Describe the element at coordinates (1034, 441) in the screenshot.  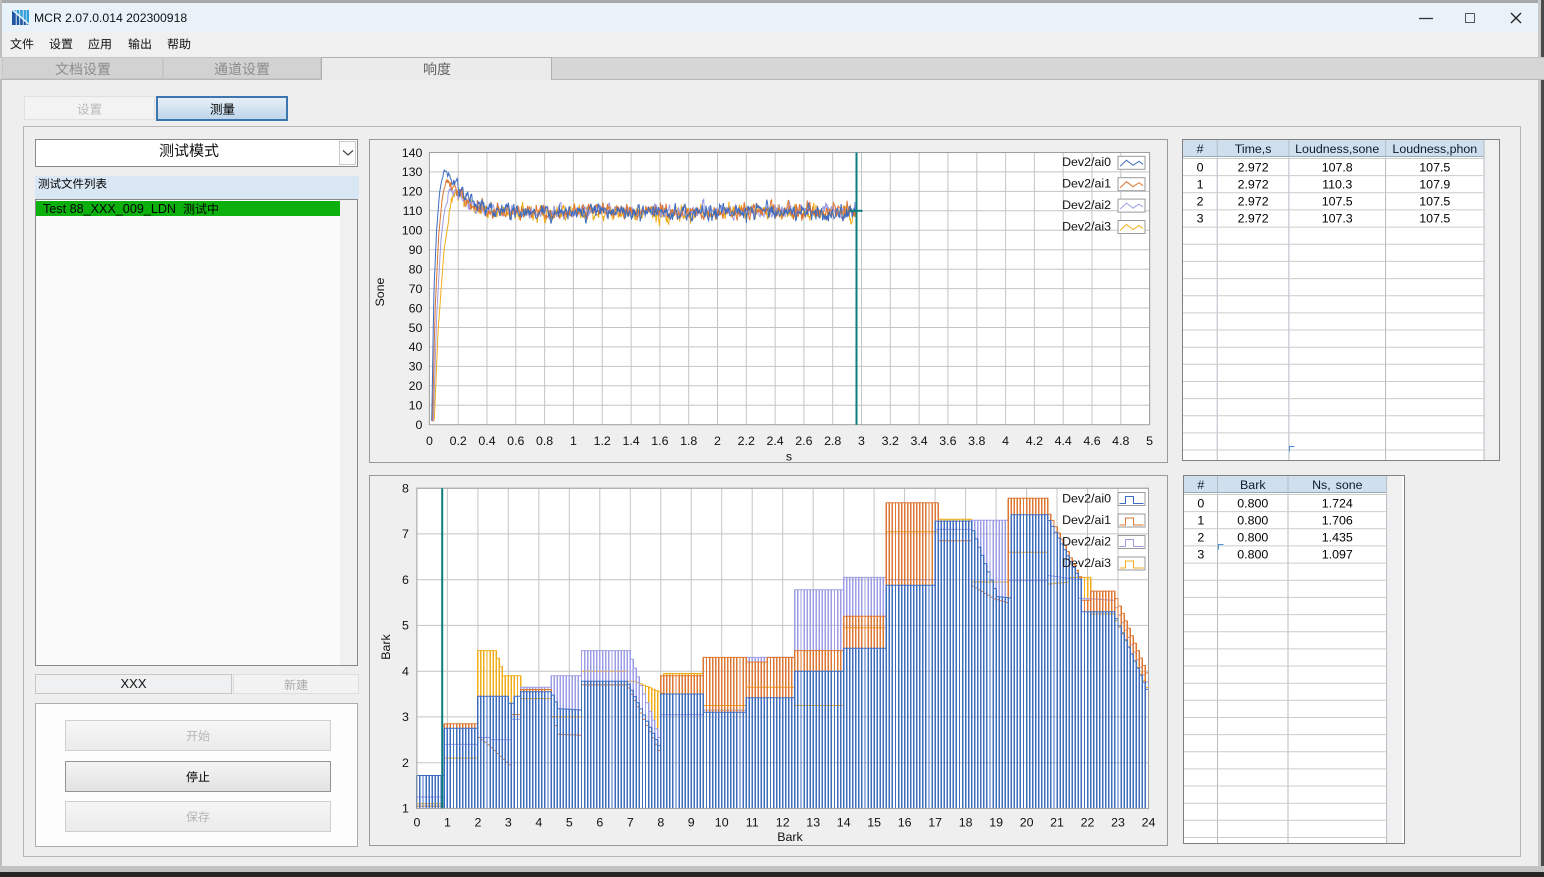
I see `svg-text: 4.2` at that location.